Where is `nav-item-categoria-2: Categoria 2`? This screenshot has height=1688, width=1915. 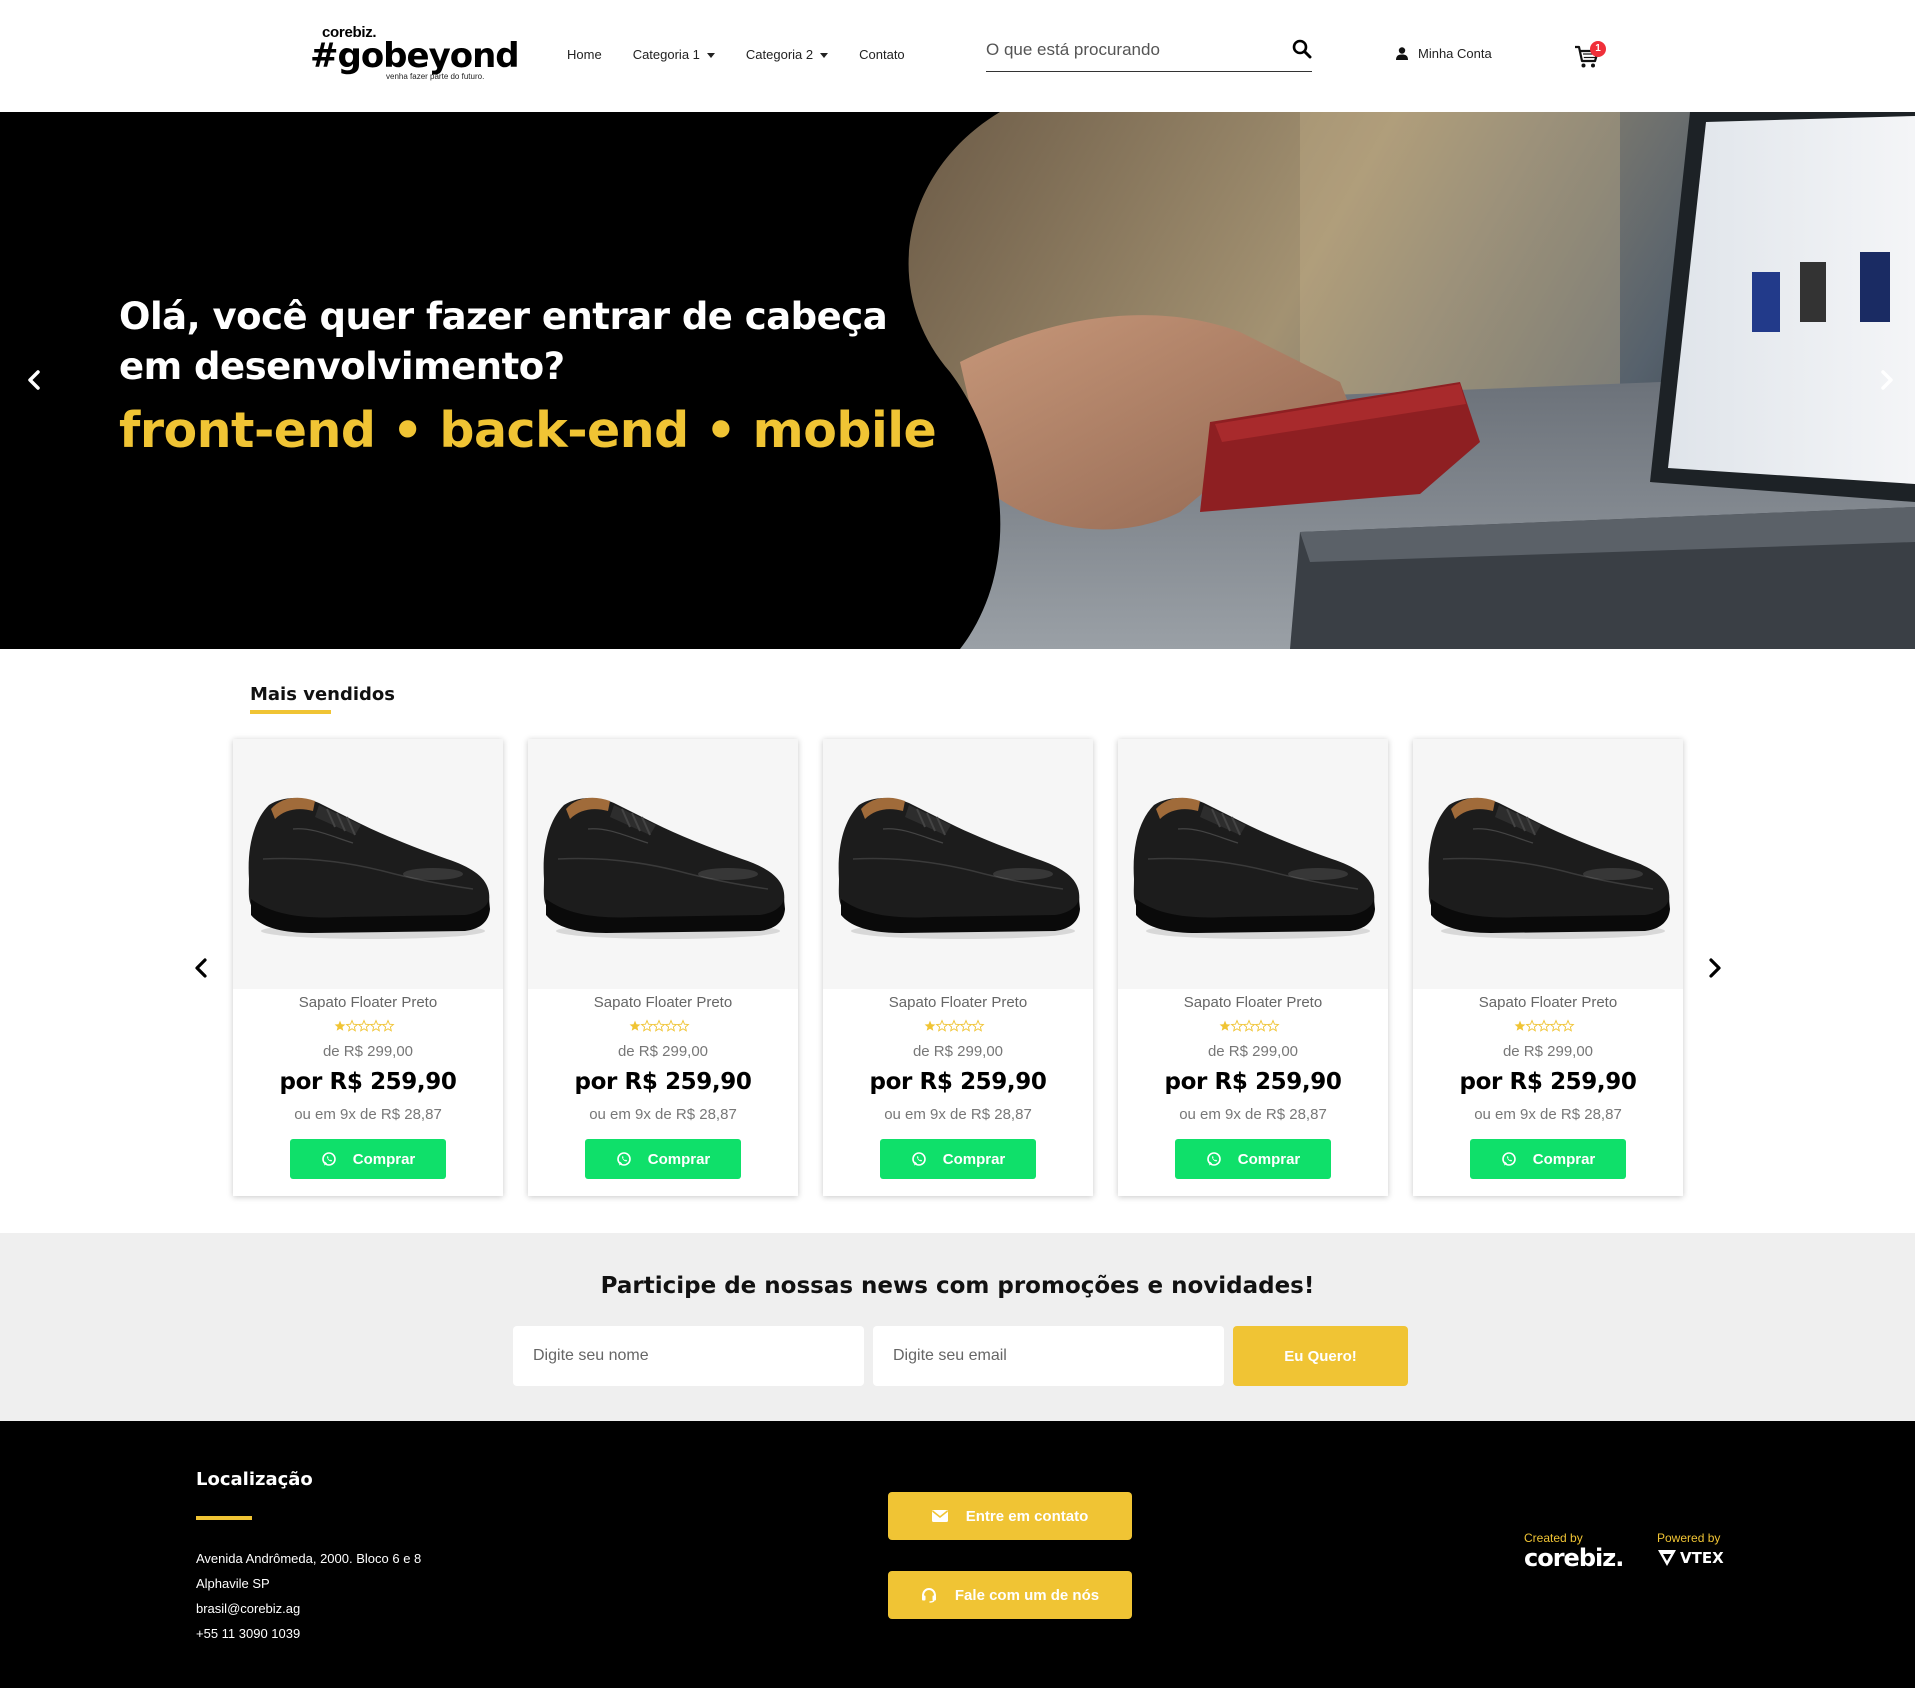 nav-item-categoria-2: Categoria 2 is located at coordinates (787, 54).